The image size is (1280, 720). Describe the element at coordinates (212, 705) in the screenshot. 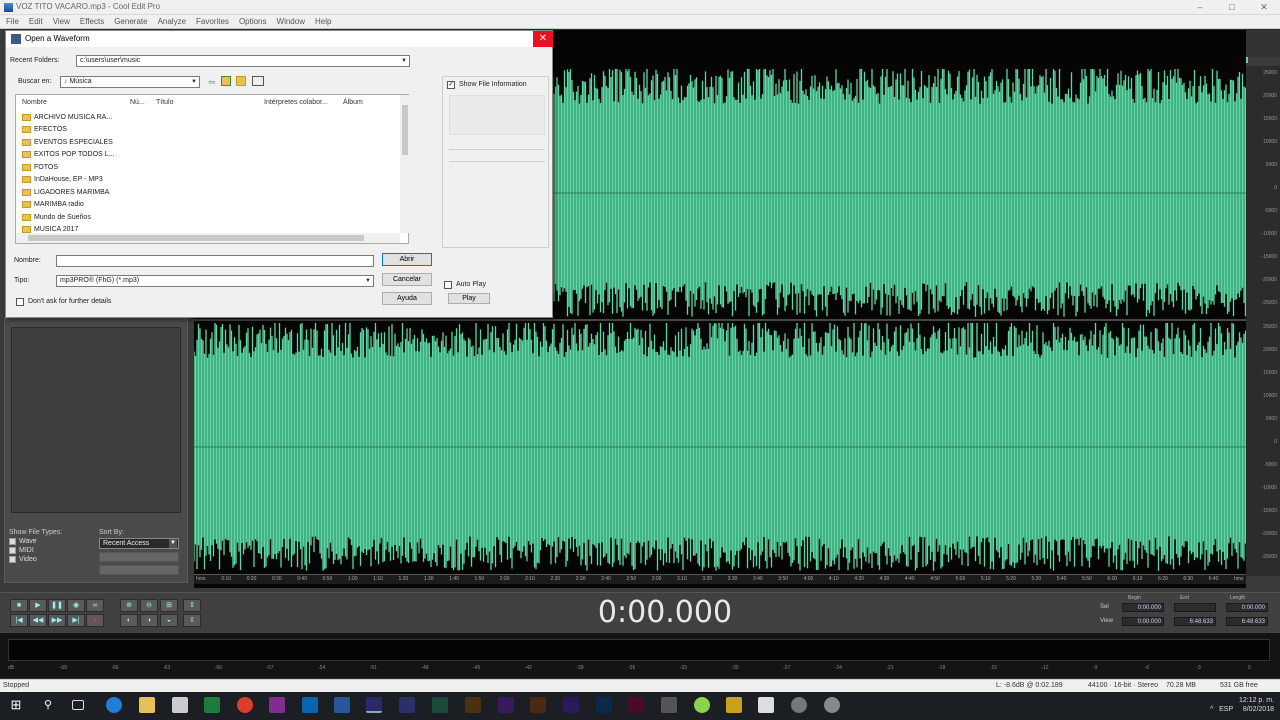

I see `excel-icon` at that location.